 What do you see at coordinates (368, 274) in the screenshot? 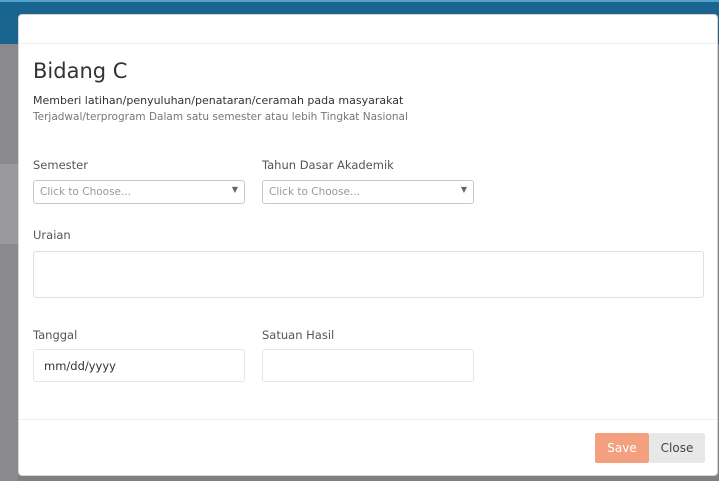
I see `uraian-textarea` at bounding box center [368, 274].